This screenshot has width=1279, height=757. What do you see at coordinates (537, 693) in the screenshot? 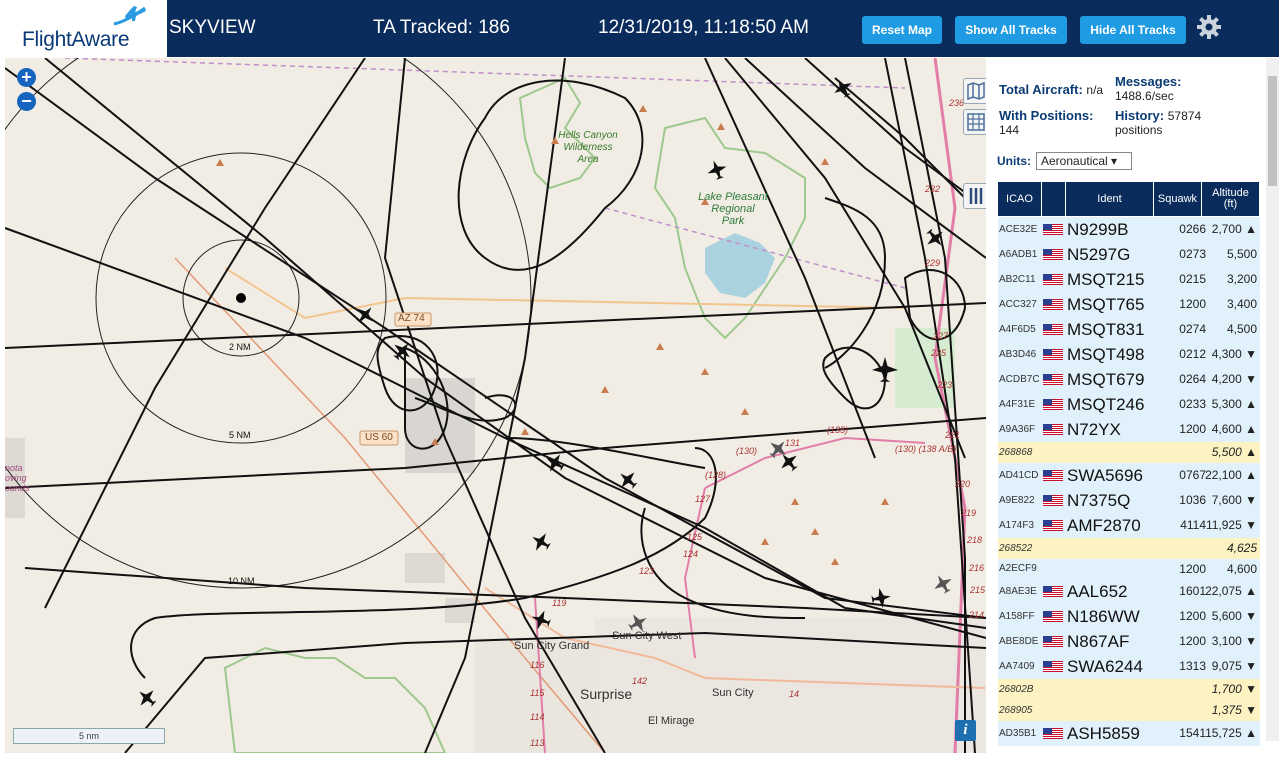
I see `mile-marker: 115` at bounding box center [537, 693].